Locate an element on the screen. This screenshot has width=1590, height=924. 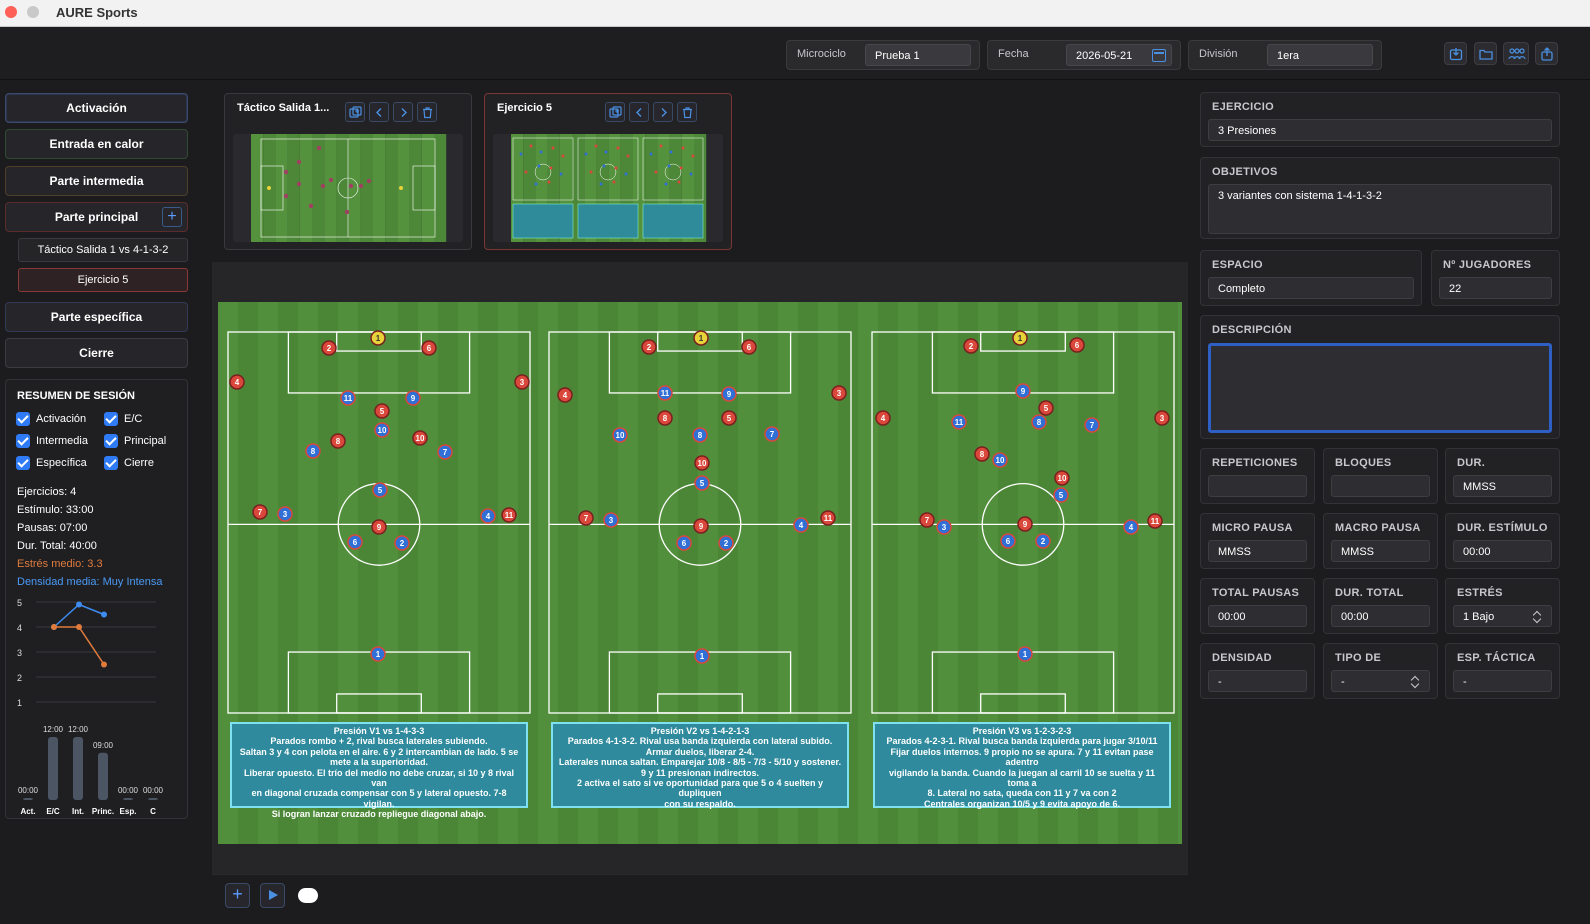
team-button is located at coordinates (1516, 53).